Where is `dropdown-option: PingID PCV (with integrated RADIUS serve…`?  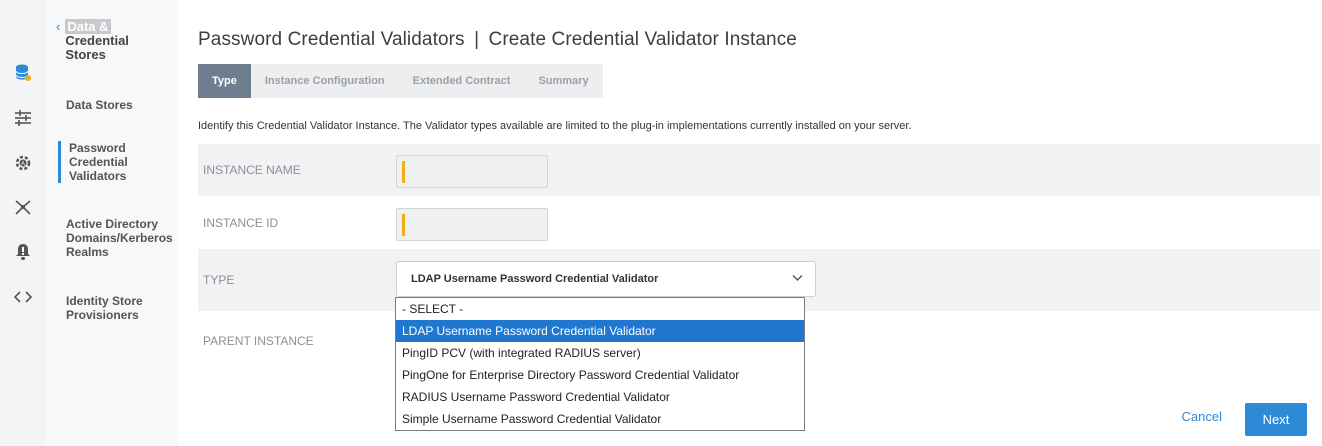 dropdown-option: PingID PCV (with integrated RADIUS serve… is located at coordinates (600, 353).